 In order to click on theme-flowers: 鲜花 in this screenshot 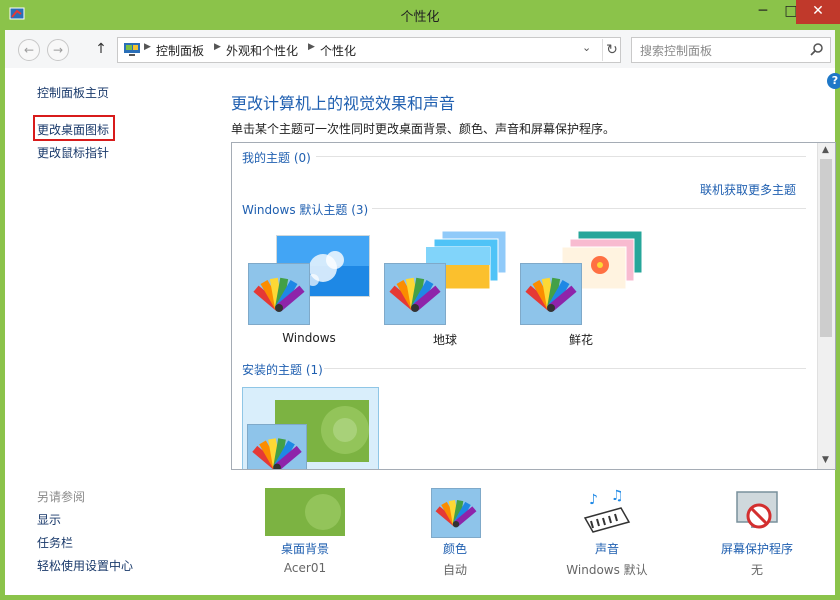, I will do `click(581, 291)`.